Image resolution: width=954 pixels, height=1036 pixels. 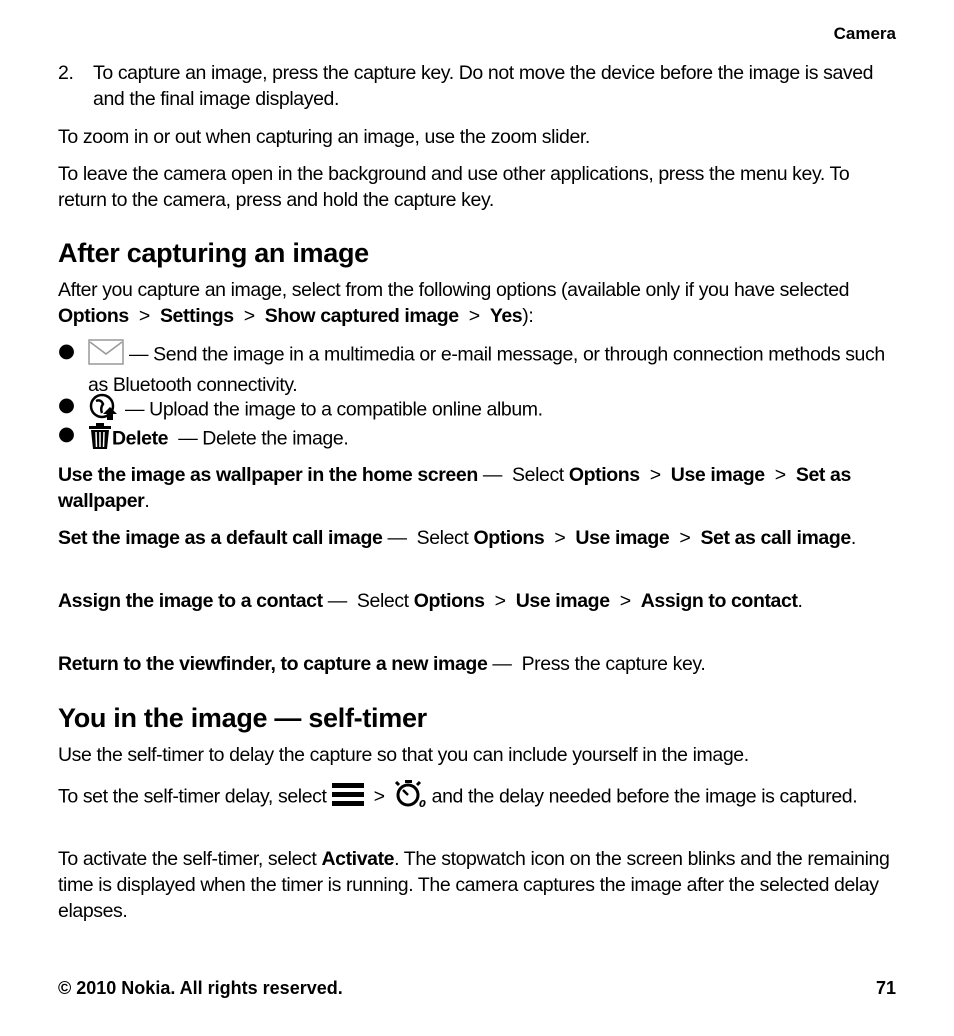 I want to click on verb: Press the capture key., so click(x=613, y=664).